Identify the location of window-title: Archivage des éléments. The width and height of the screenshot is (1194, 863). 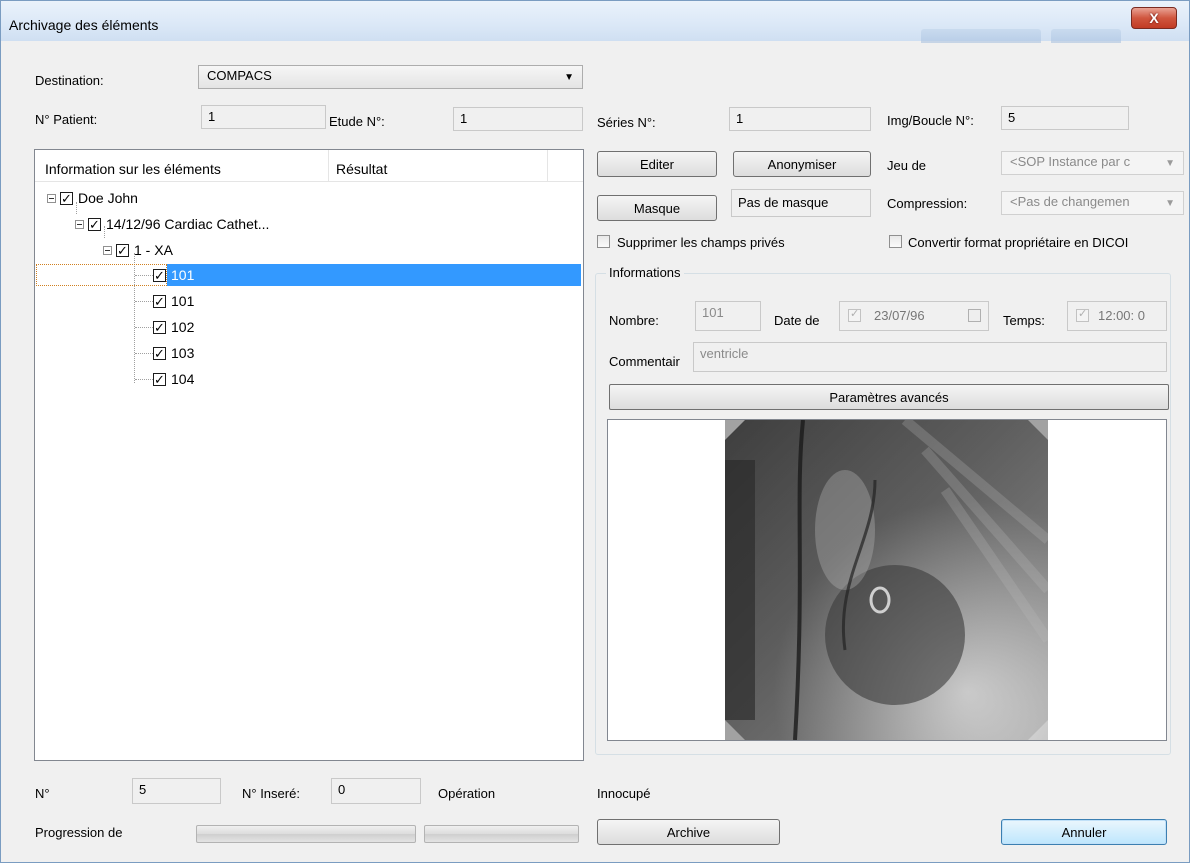
(84, 25).